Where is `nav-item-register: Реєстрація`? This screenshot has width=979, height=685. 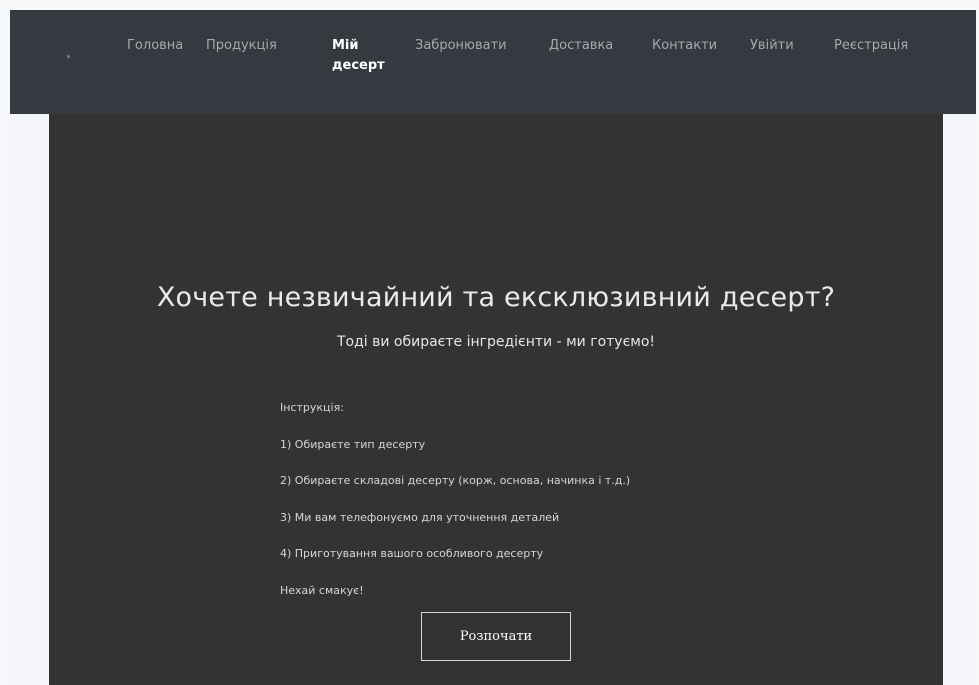 nav-item-register: Реєстрація is located at coordinates (871, 46).